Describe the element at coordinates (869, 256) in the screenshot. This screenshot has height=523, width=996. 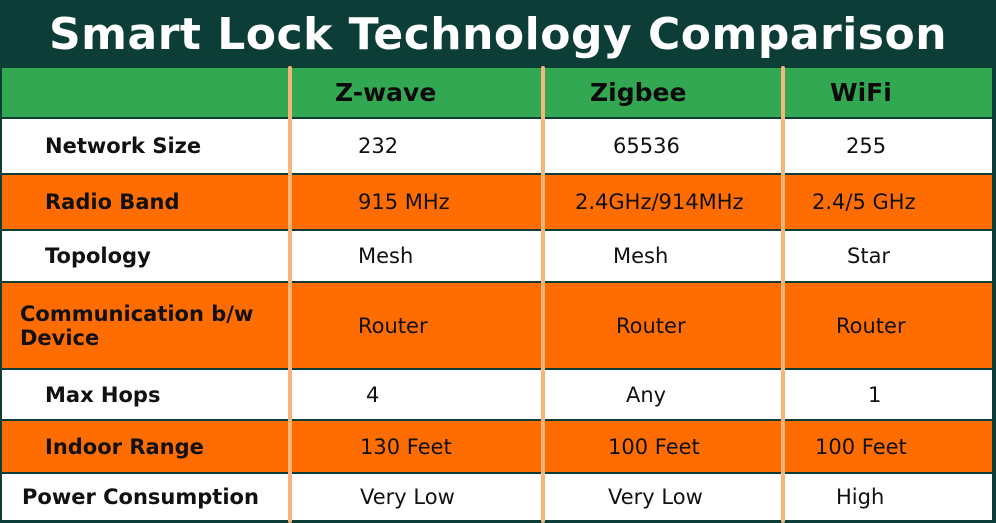
I see `cell-wifi: Star` at that location.